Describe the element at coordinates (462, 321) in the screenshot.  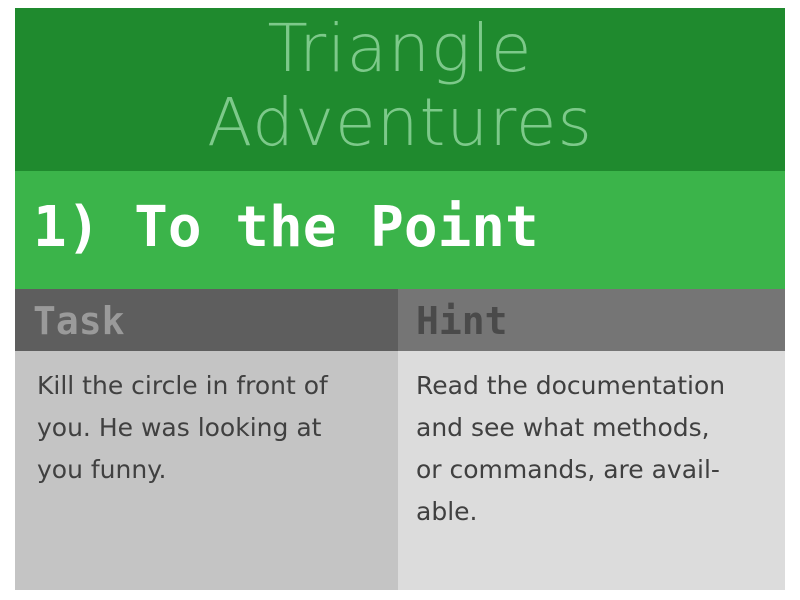
I see `hint-header-label: Hint` at that location.